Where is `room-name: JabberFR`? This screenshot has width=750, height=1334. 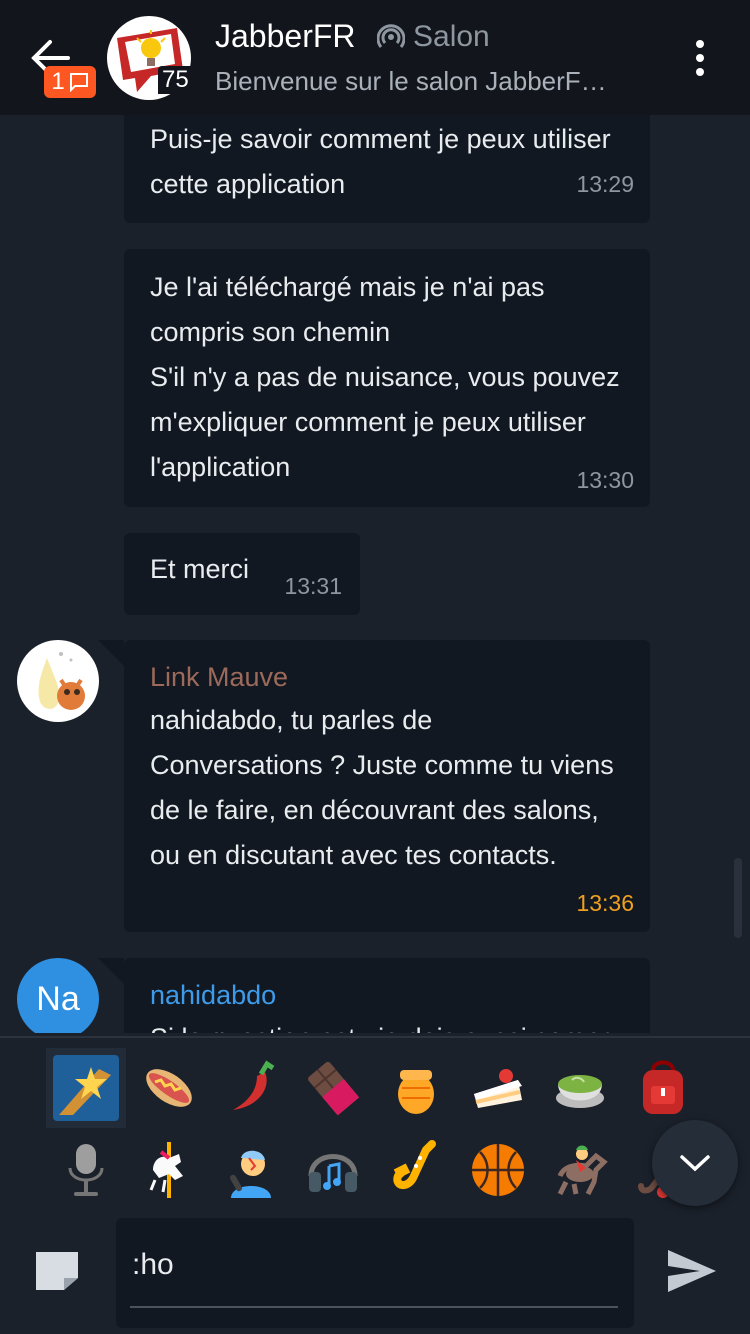
room-name: JabberFR is located at coordinates (285, 36).